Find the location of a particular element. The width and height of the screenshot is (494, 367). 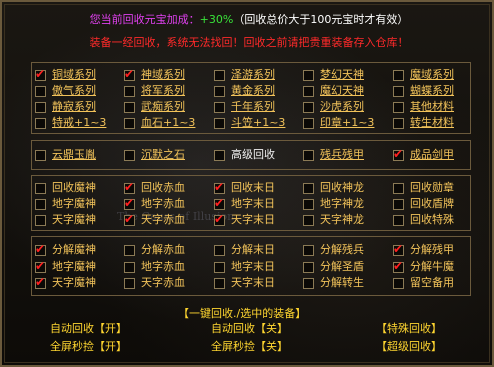

series-option-7: 将军系列 is located at coordinates (154, 91).